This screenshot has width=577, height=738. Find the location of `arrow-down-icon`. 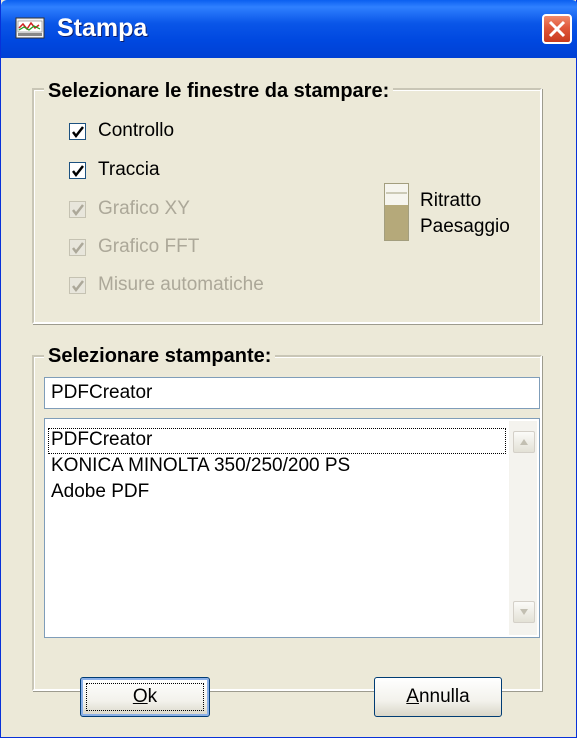

arrow-down-icon is located at coordinates (524, 612).